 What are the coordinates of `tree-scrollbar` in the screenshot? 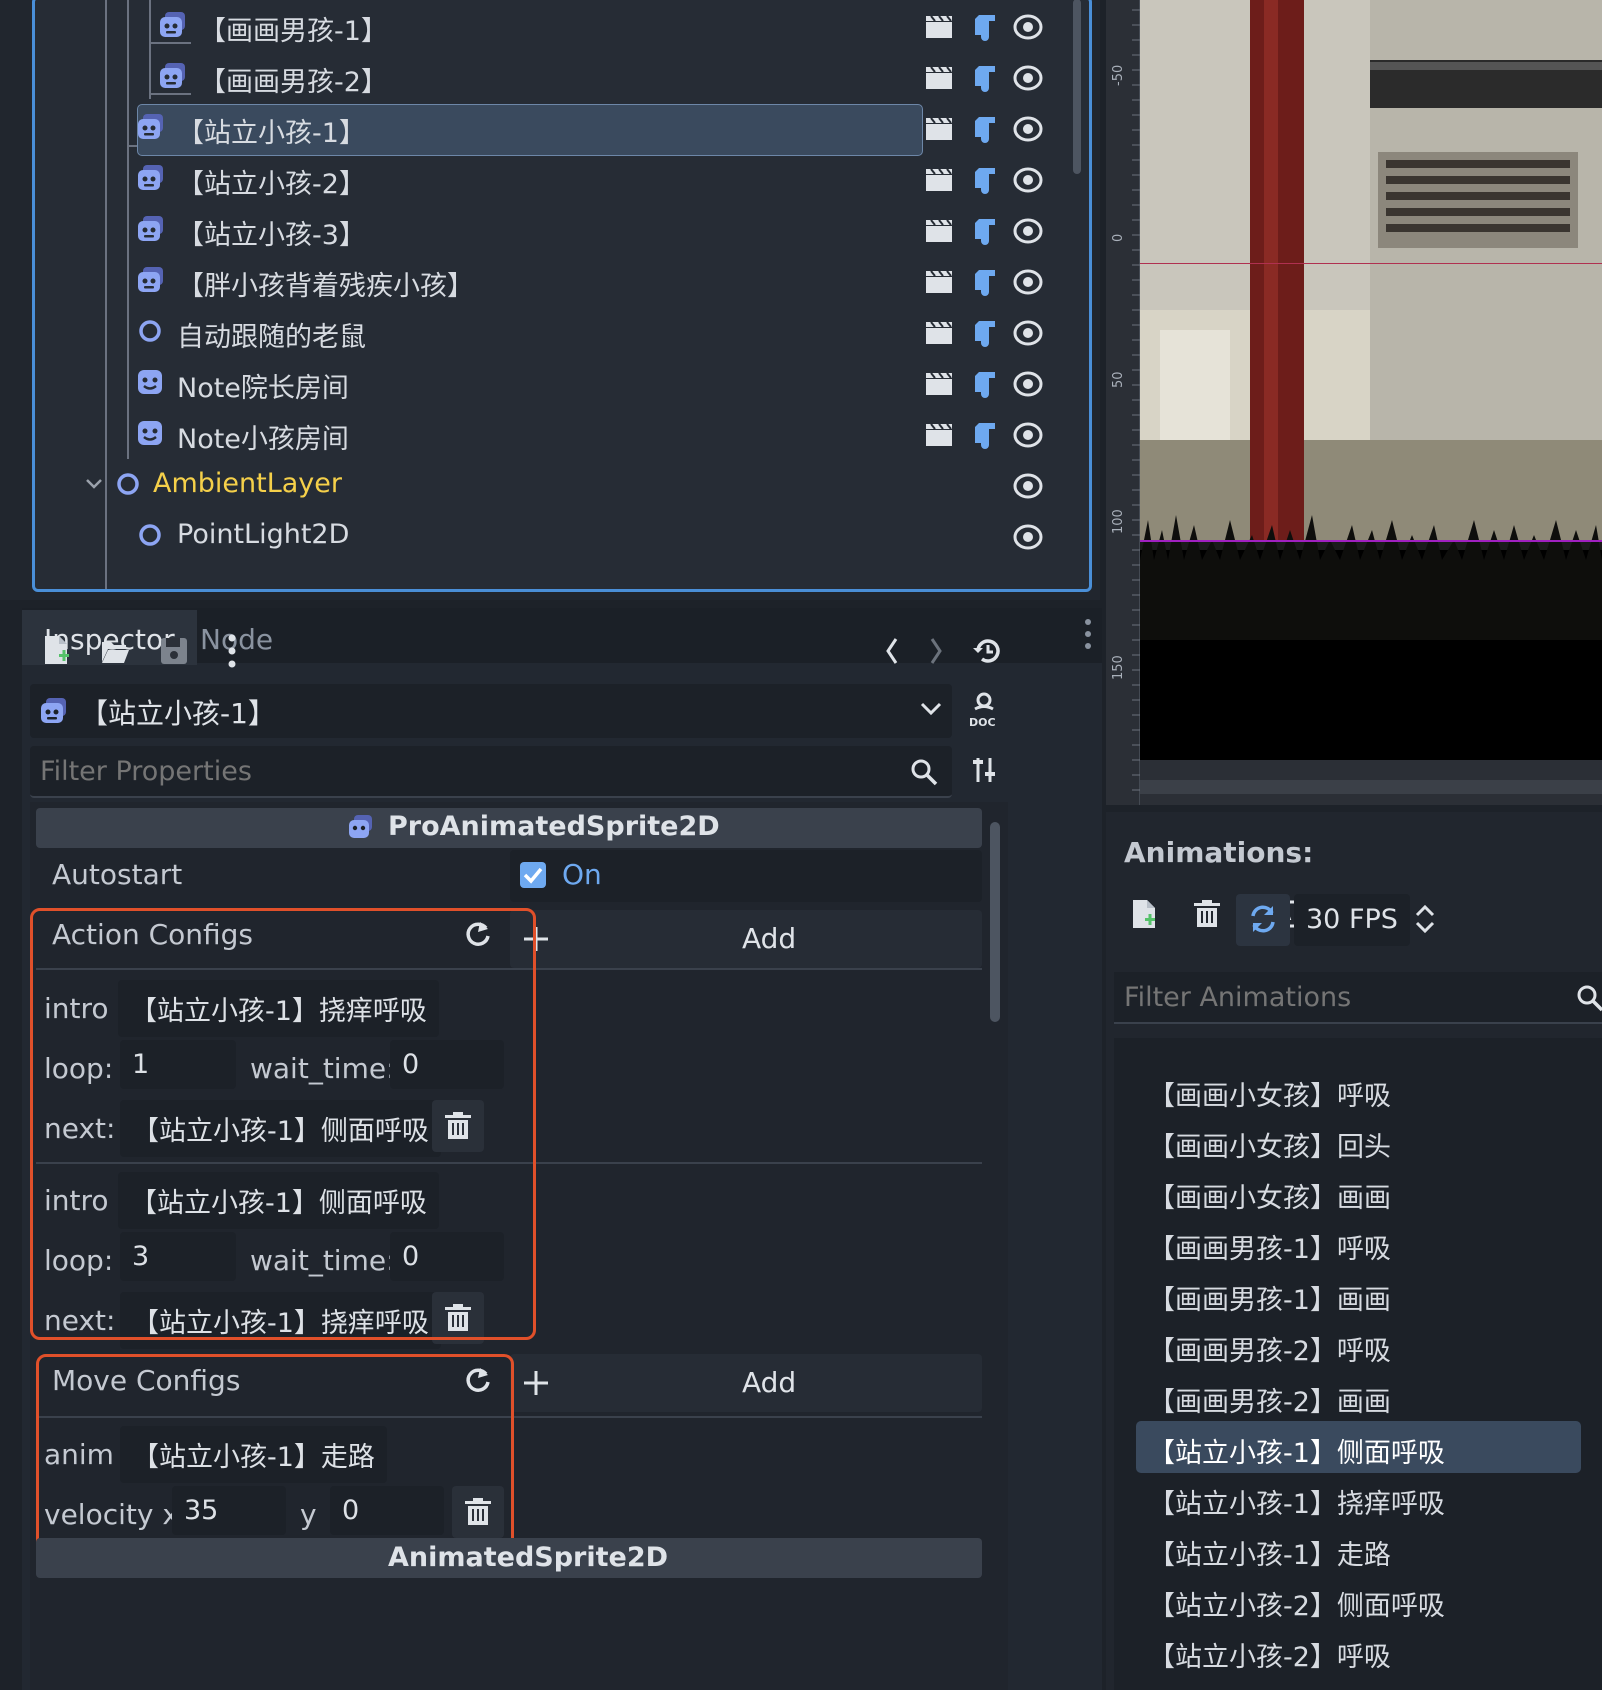 It's located at (1077, 87).